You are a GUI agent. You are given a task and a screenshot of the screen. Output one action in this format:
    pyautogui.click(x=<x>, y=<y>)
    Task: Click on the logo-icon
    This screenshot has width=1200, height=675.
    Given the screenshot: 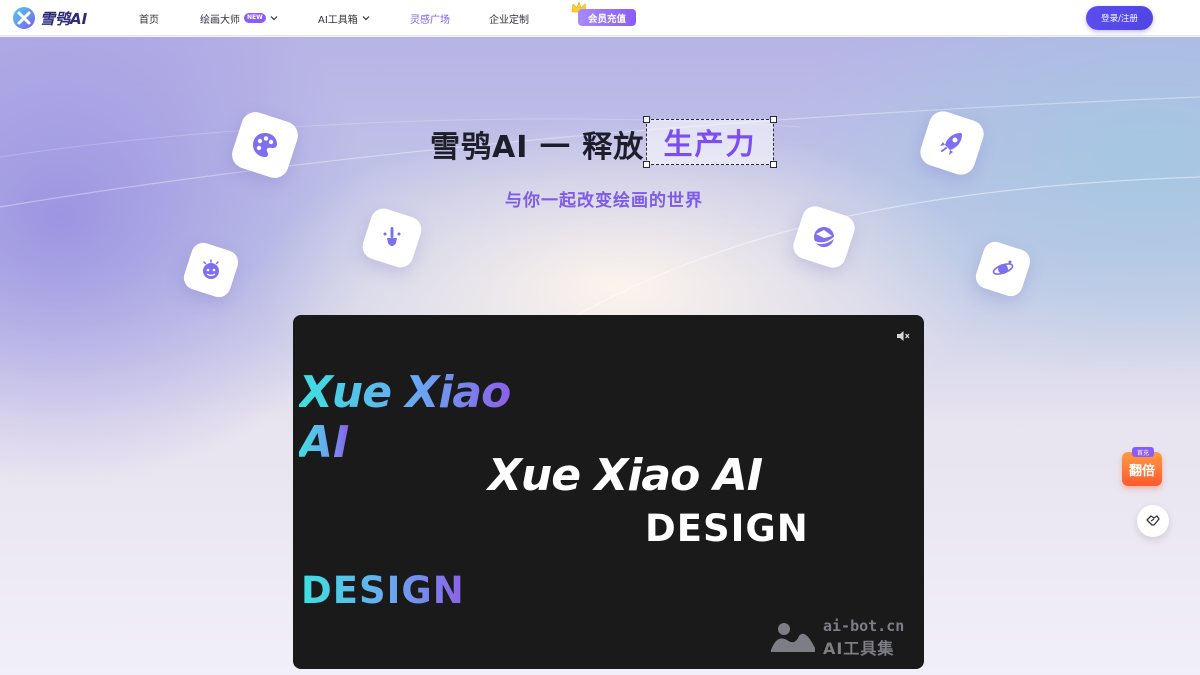 What is the action you would take?
    pyautogui.click(x=24, y=18)
    